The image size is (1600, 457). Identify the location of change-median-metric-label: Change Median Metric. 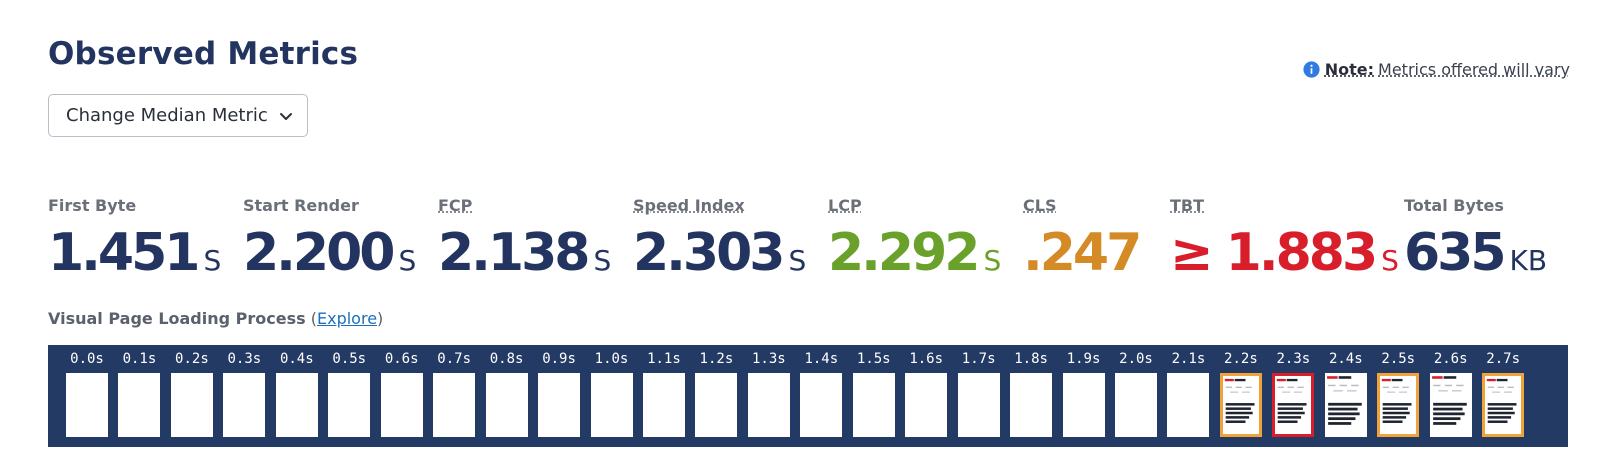
(167, 115).